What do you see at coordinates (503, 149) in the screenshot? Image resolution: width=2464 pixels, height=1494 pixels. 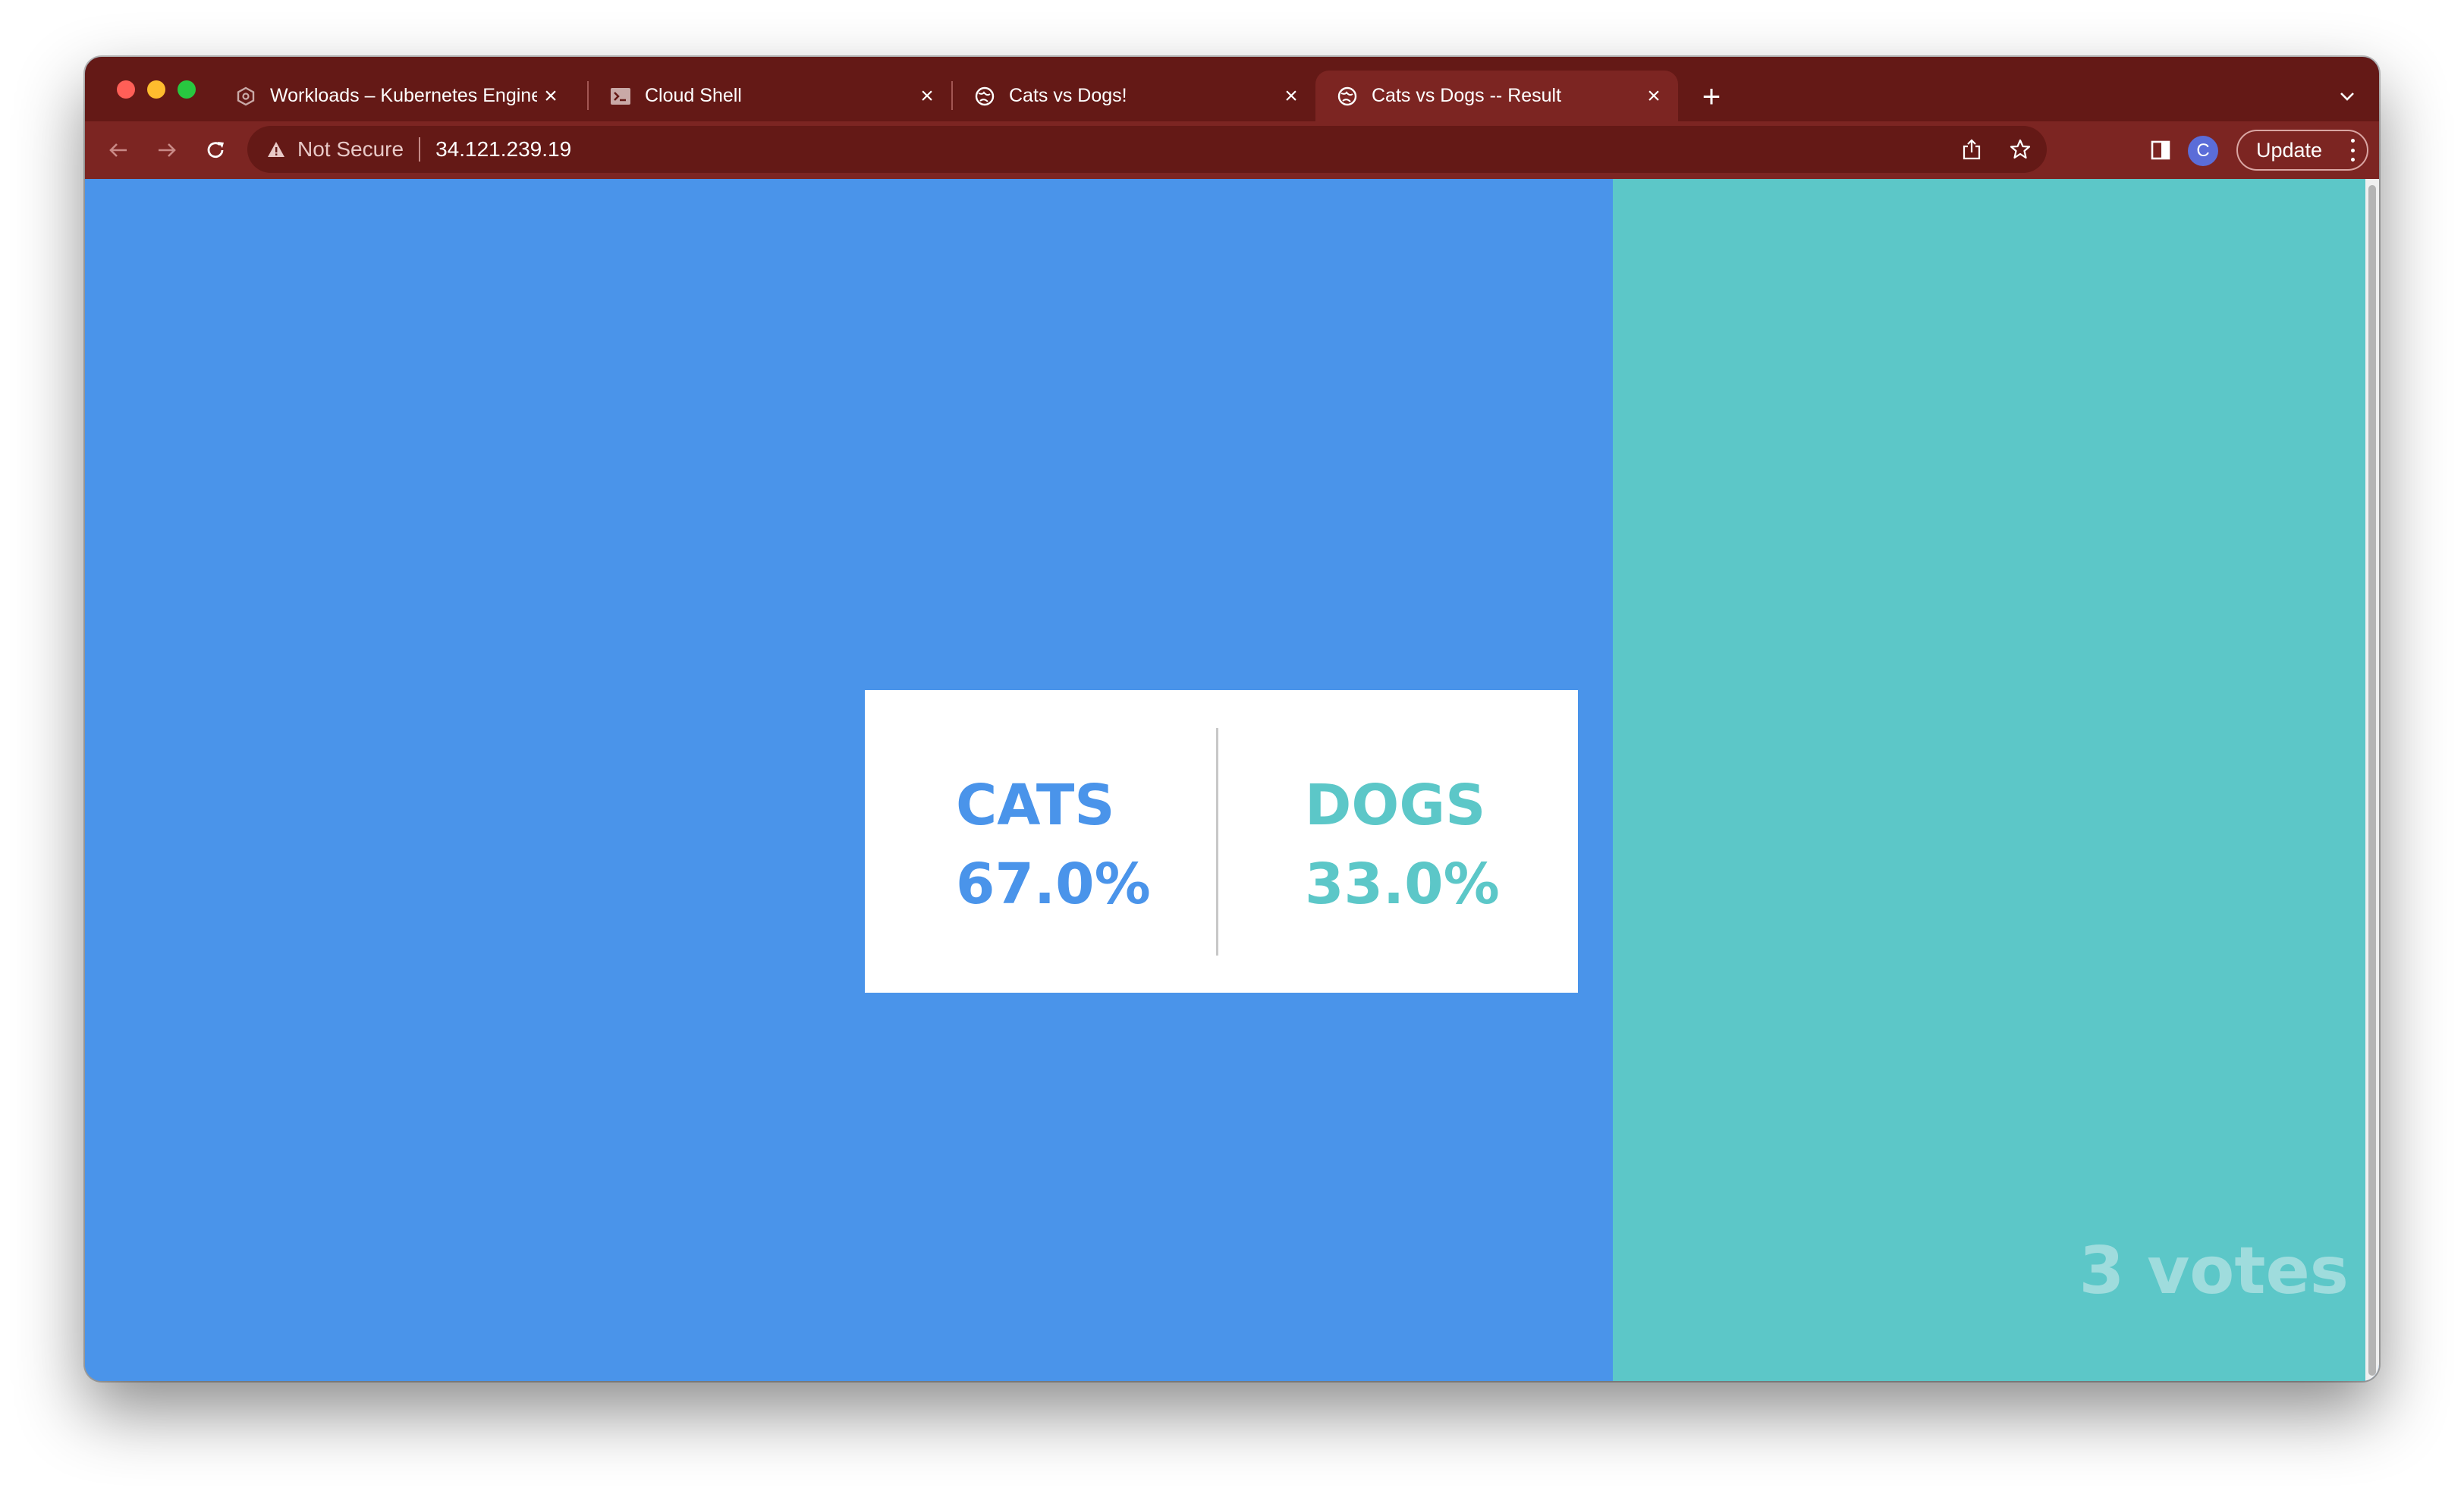 I see `url-text: 34.121.239.19` at bounding box center [503, 149].